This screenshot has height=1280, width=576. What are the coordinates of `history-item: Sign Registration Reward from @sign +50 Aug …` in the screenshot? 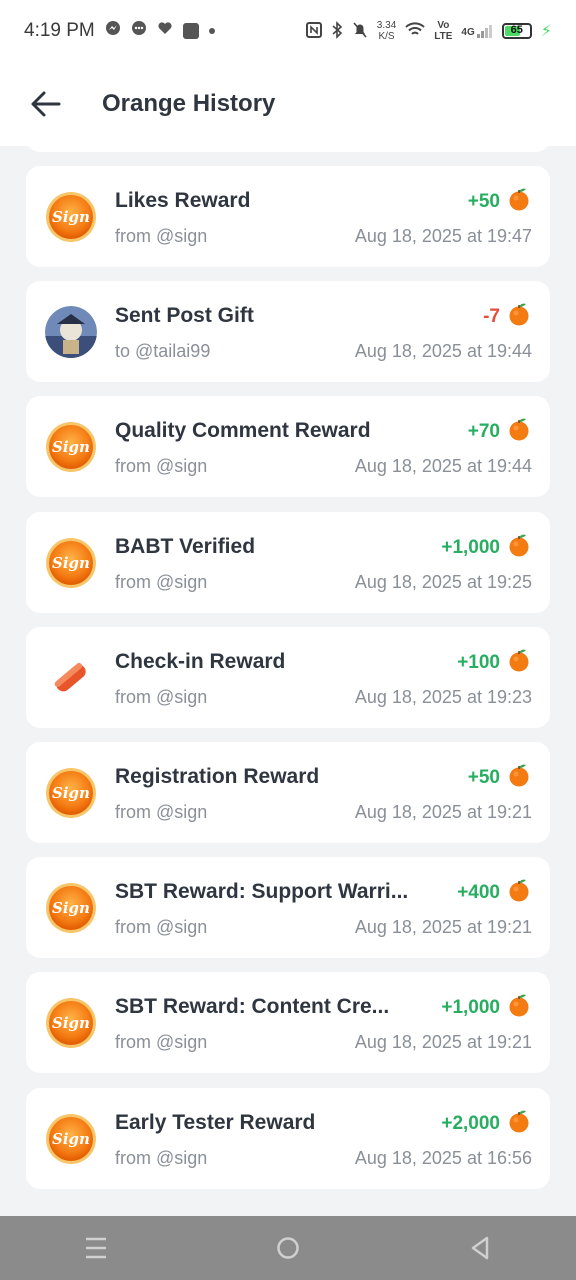 It's located at (288, 792).